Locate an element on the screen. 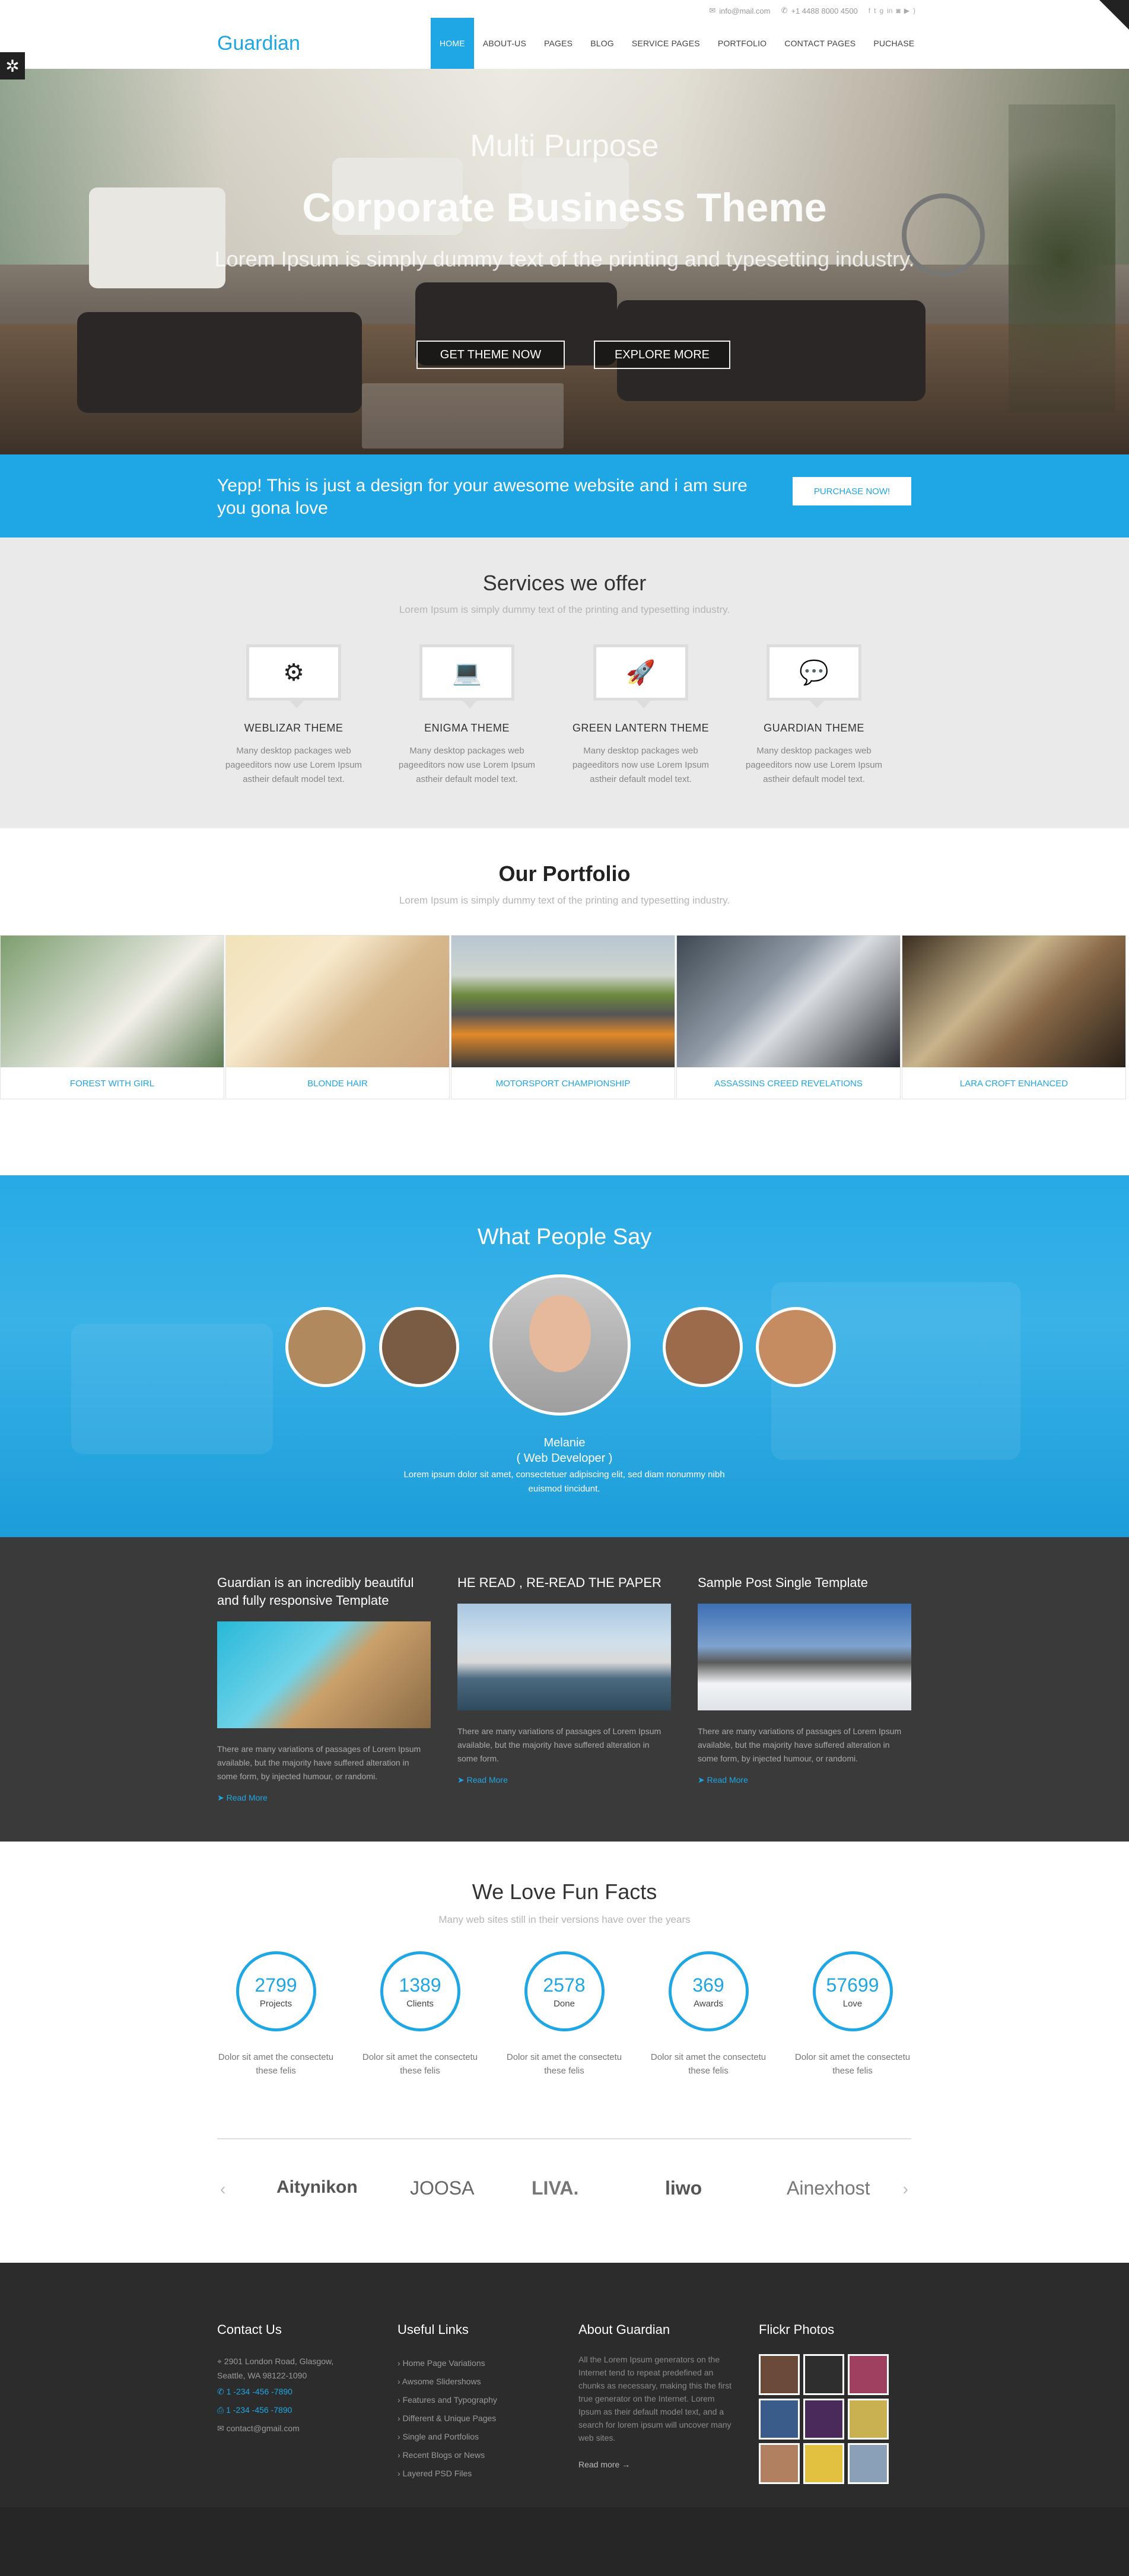  portfolio-item: MOTORSPORT CHAMPIONSHIP is located at coordinates (563, 1017).